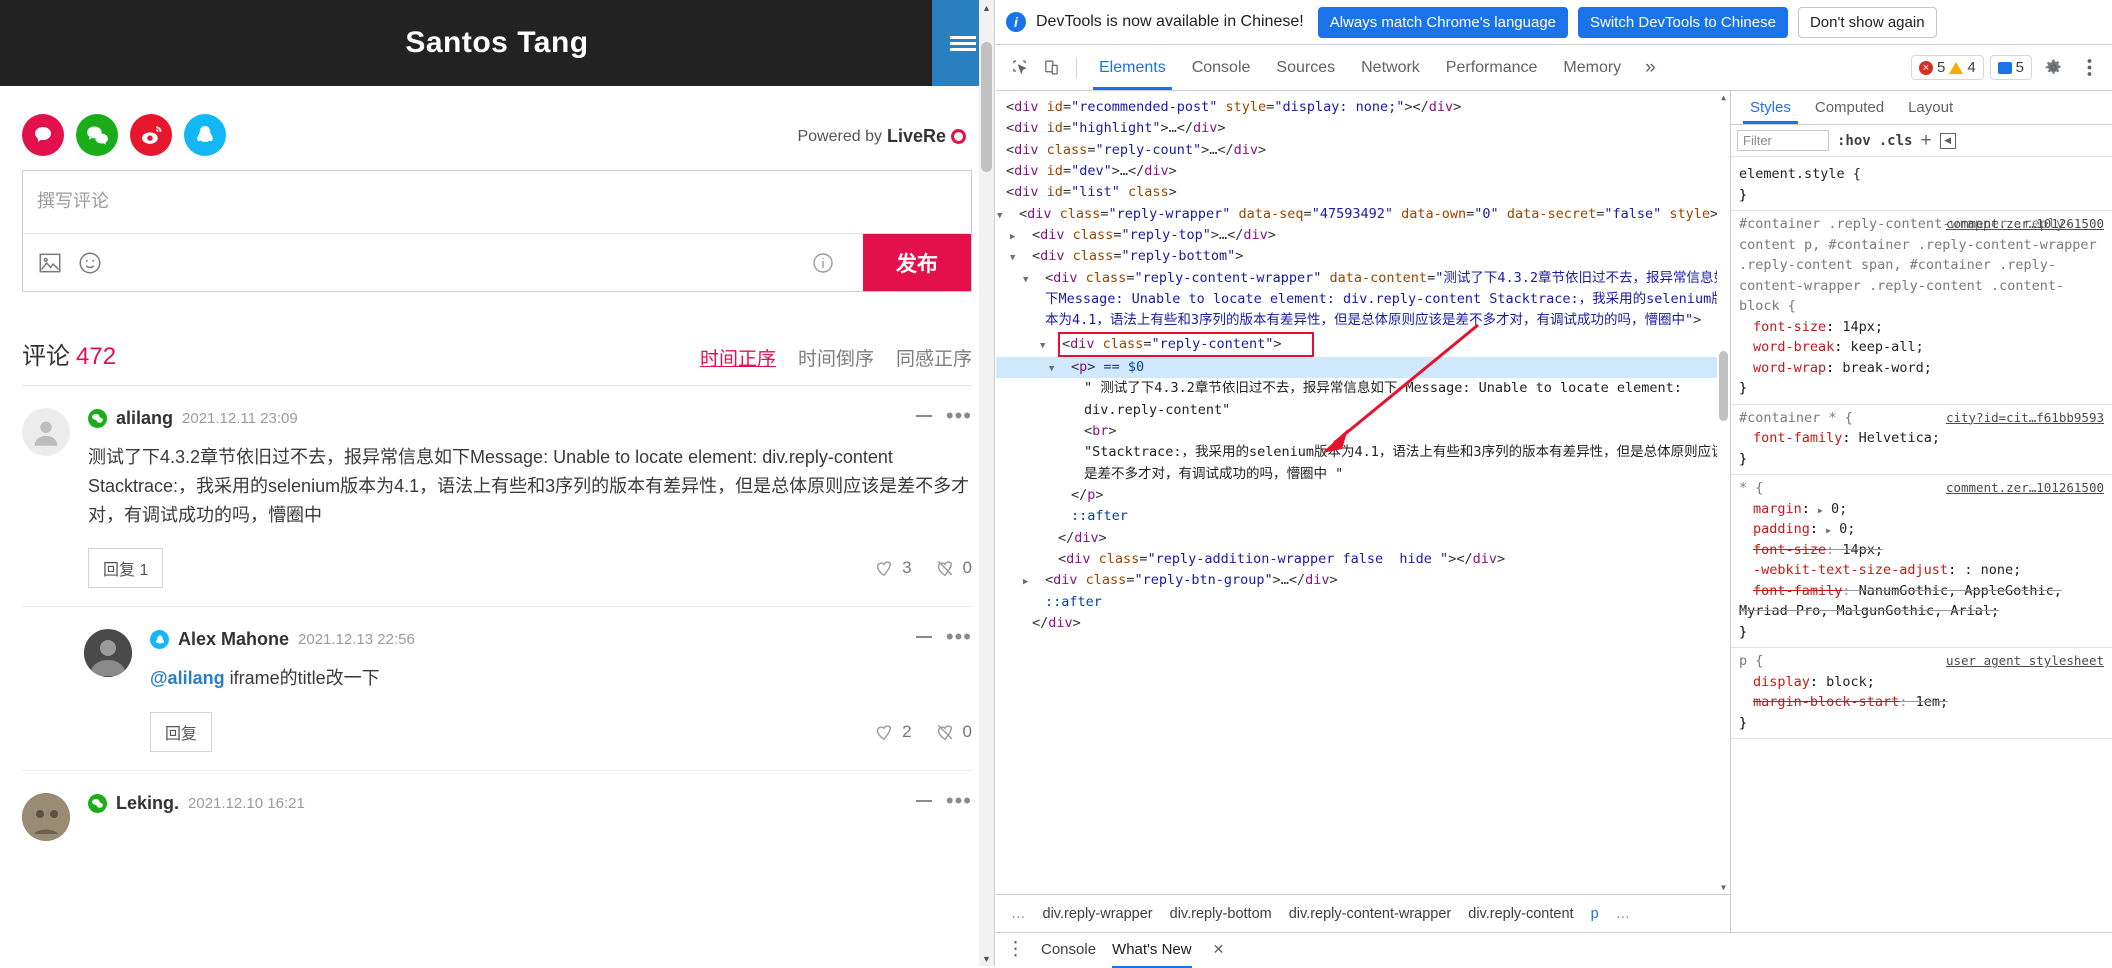 The height and width of the screenshot is (968, 2112). Describe the element at coordinates (1921, 509) in the screenshot. I see `style-property: margin: ▶ 0;` at that location.